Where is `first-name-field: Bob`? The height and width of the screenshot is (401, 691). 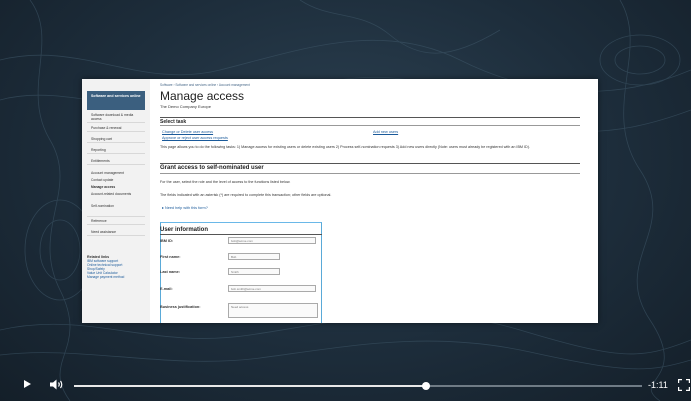
first-name-field: Bob is located at coordinates (254, 256).